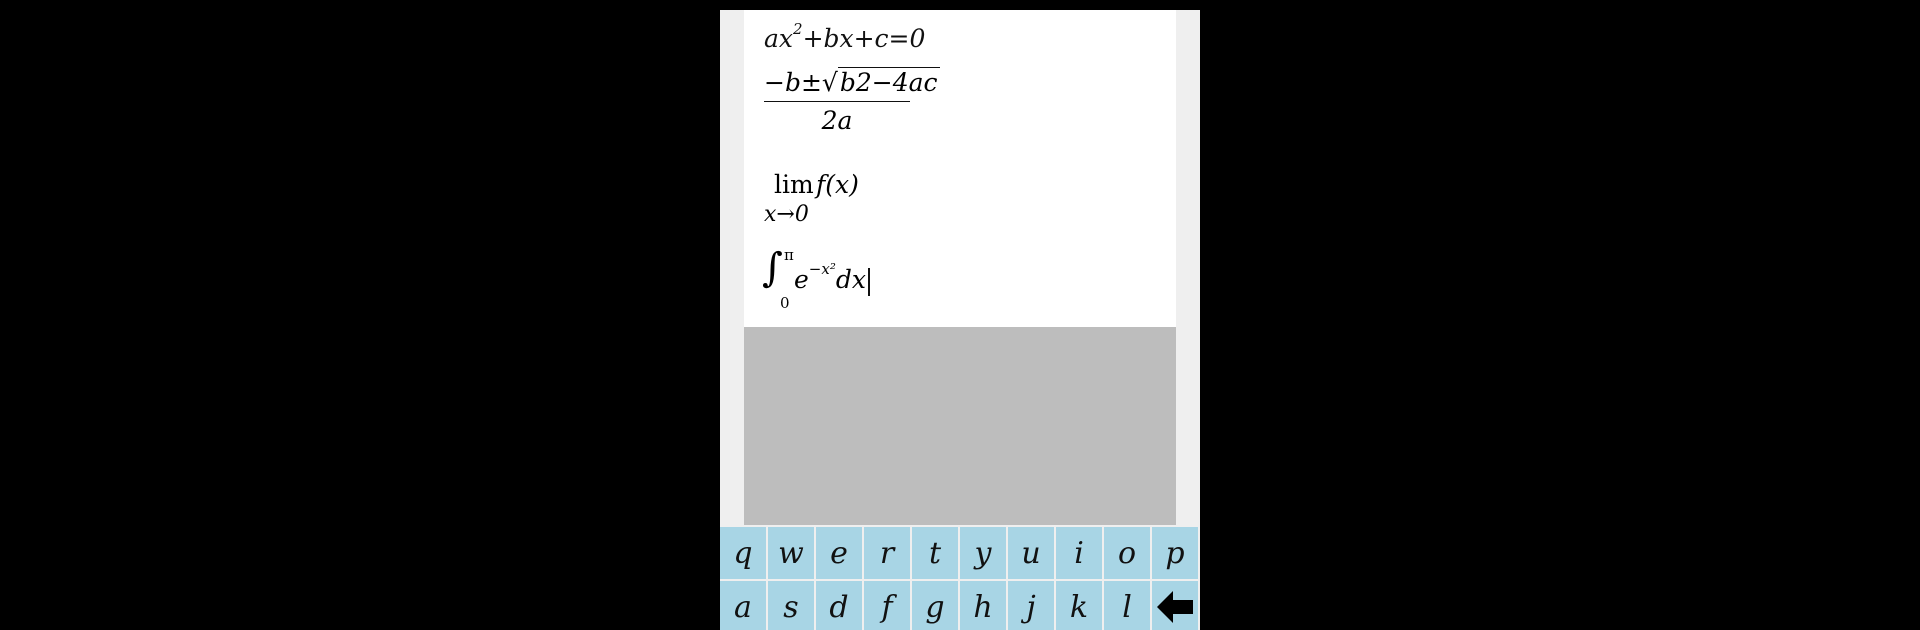 The height and width of the screenshot is (630, 1920). I want to click on integral-body: e−x²dx, so click(832, 278).